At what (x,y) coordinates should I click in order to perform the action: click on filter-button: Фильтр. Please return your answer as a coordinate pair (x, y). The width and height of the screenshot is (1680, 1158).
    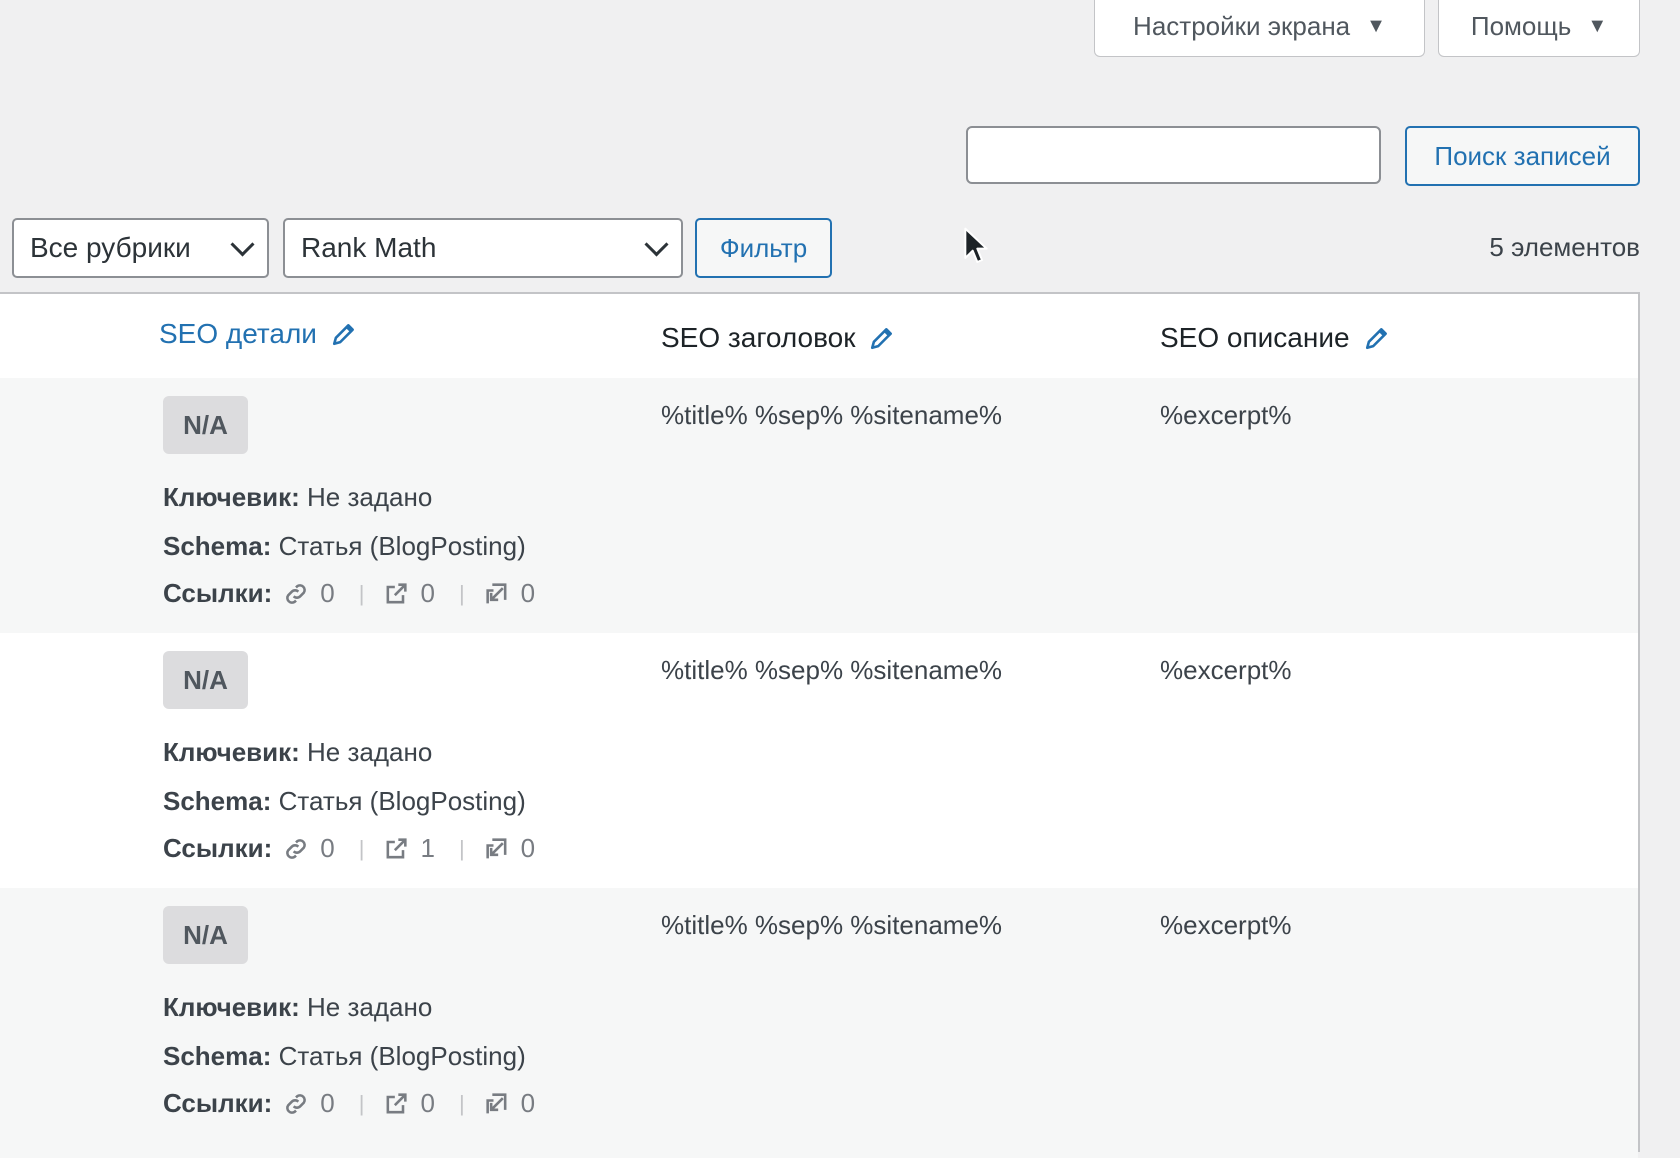
    Looking at the image, I should click on (763, 248).